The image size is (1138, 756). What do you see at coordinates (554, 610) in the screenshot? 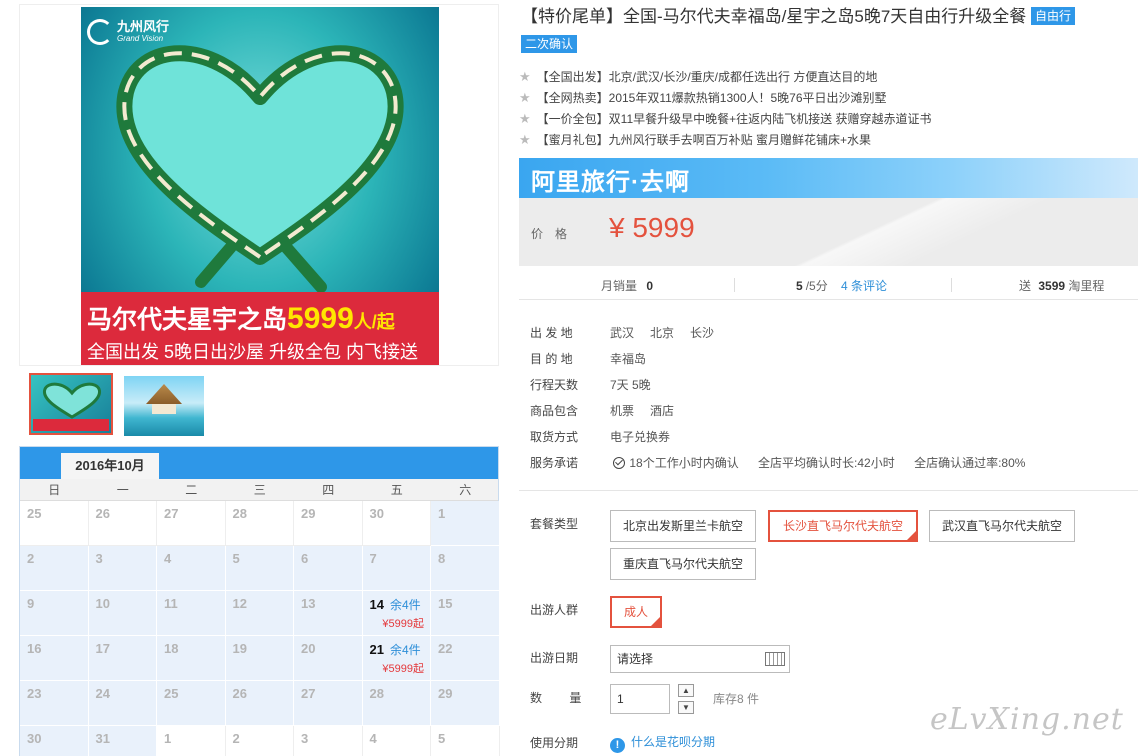
I see `crowd-label: 出游人群` at bounding box center [554, 610].